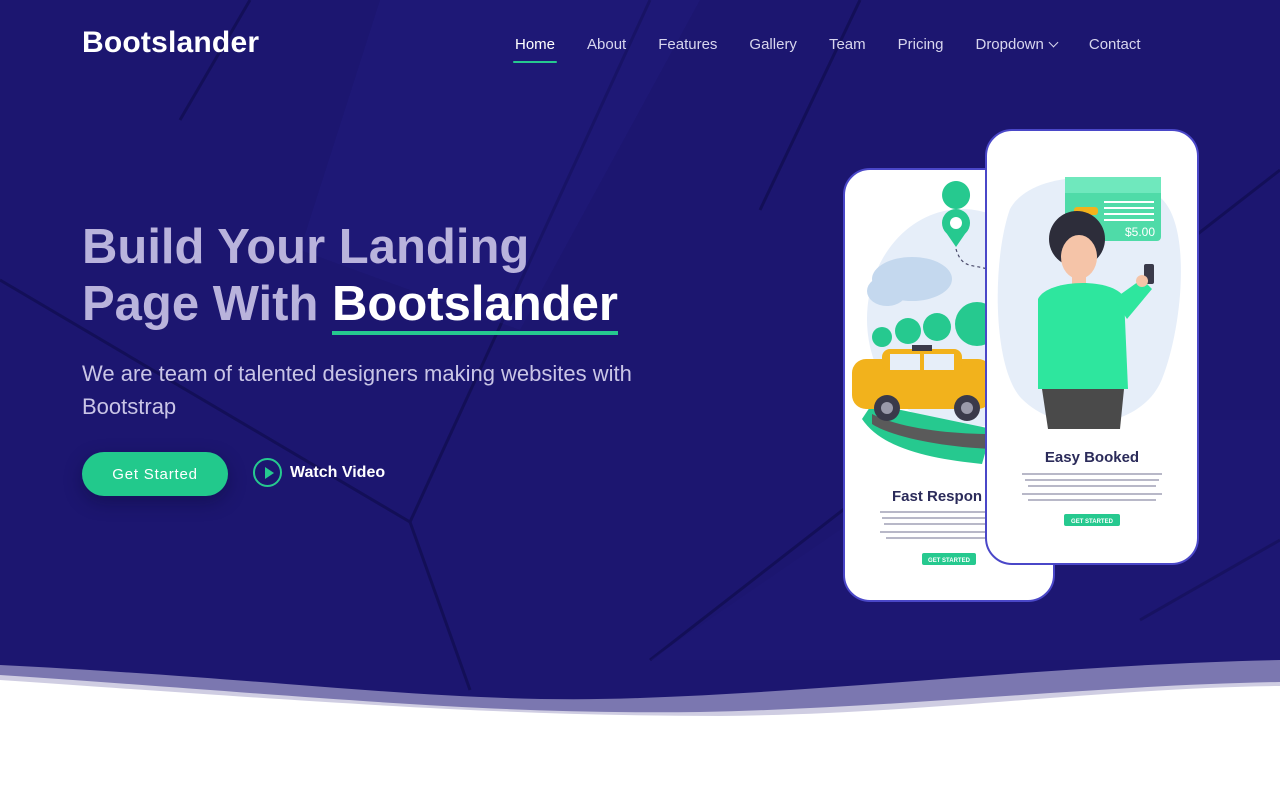  I want to click on nav-home: Home, so click(535, 49).